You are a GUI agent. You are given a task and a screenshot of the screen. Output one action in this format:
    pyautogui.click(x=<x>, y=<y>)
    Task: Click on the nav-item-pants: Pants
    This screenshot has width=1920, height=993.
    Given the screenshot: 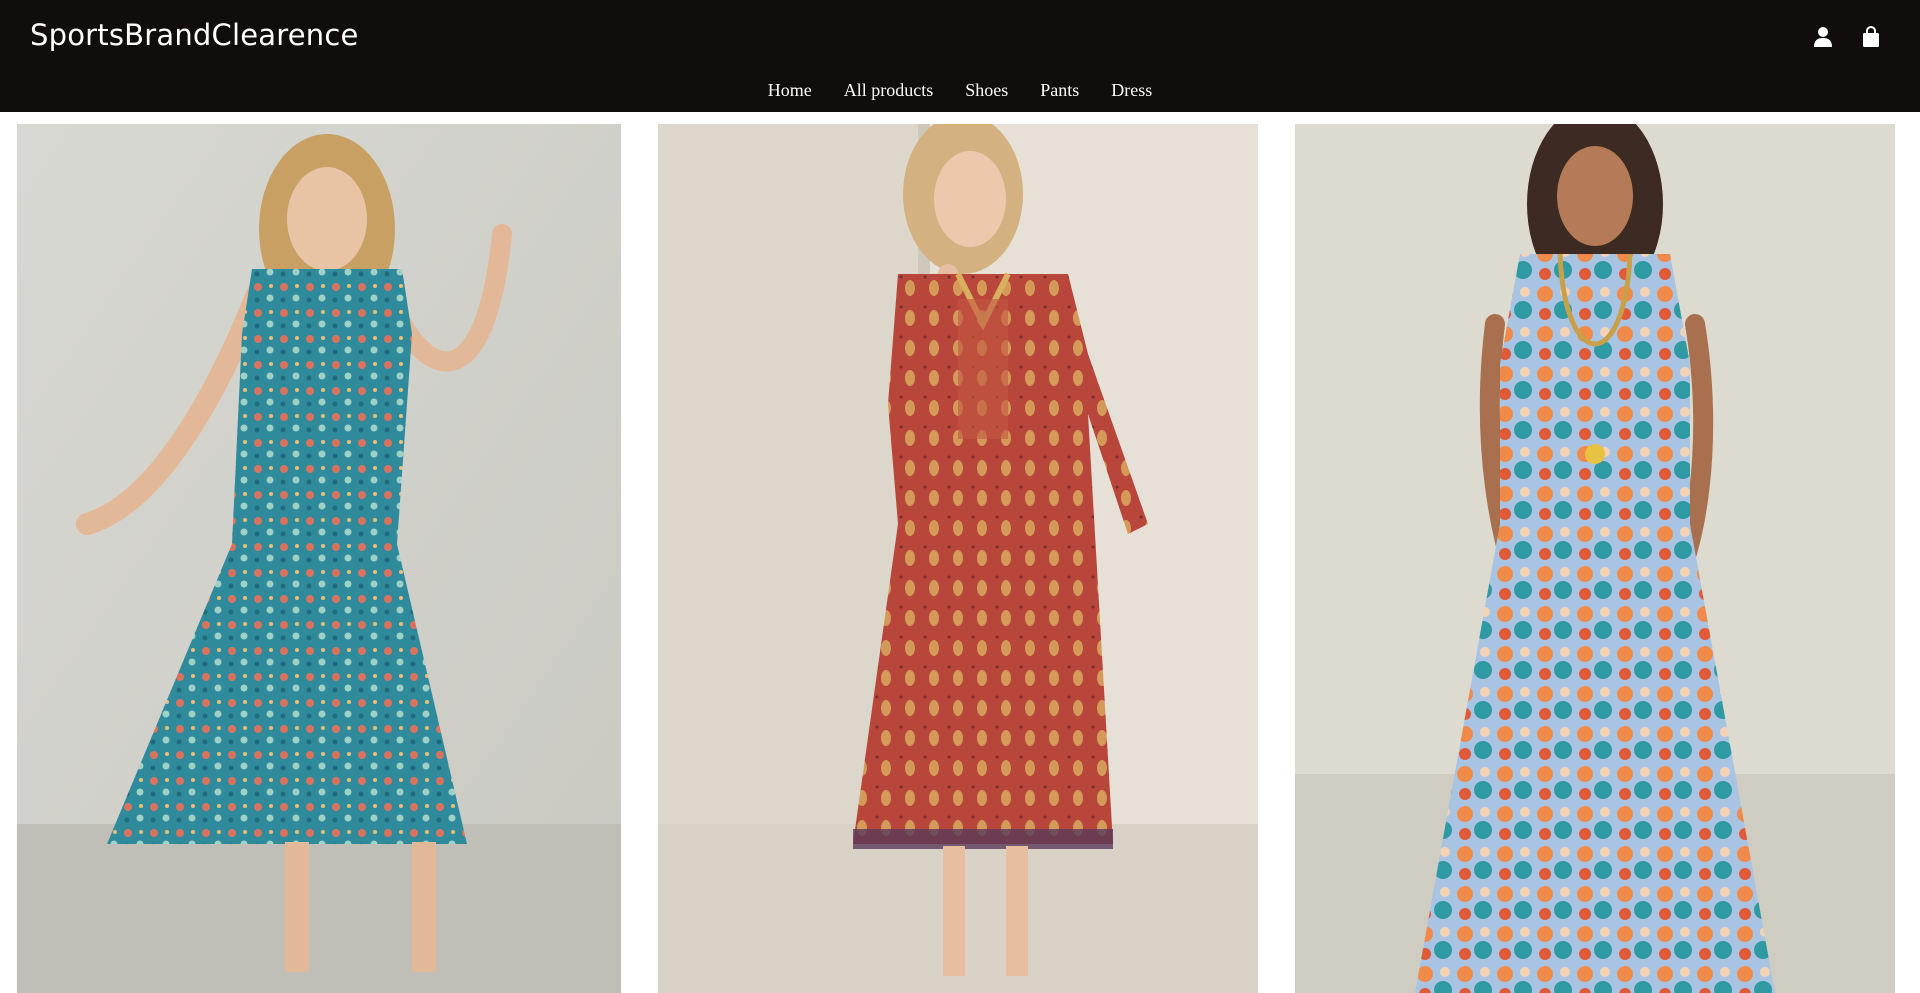 What is the action you would take?
    pyautogui.click(x=1059, y=90)
    